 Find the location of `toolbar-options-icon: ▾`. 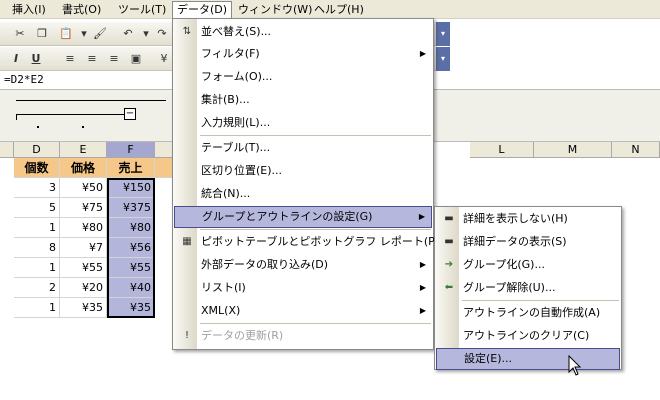

toolbar-options-icon: ▾ is located at coordinates (443, 34).